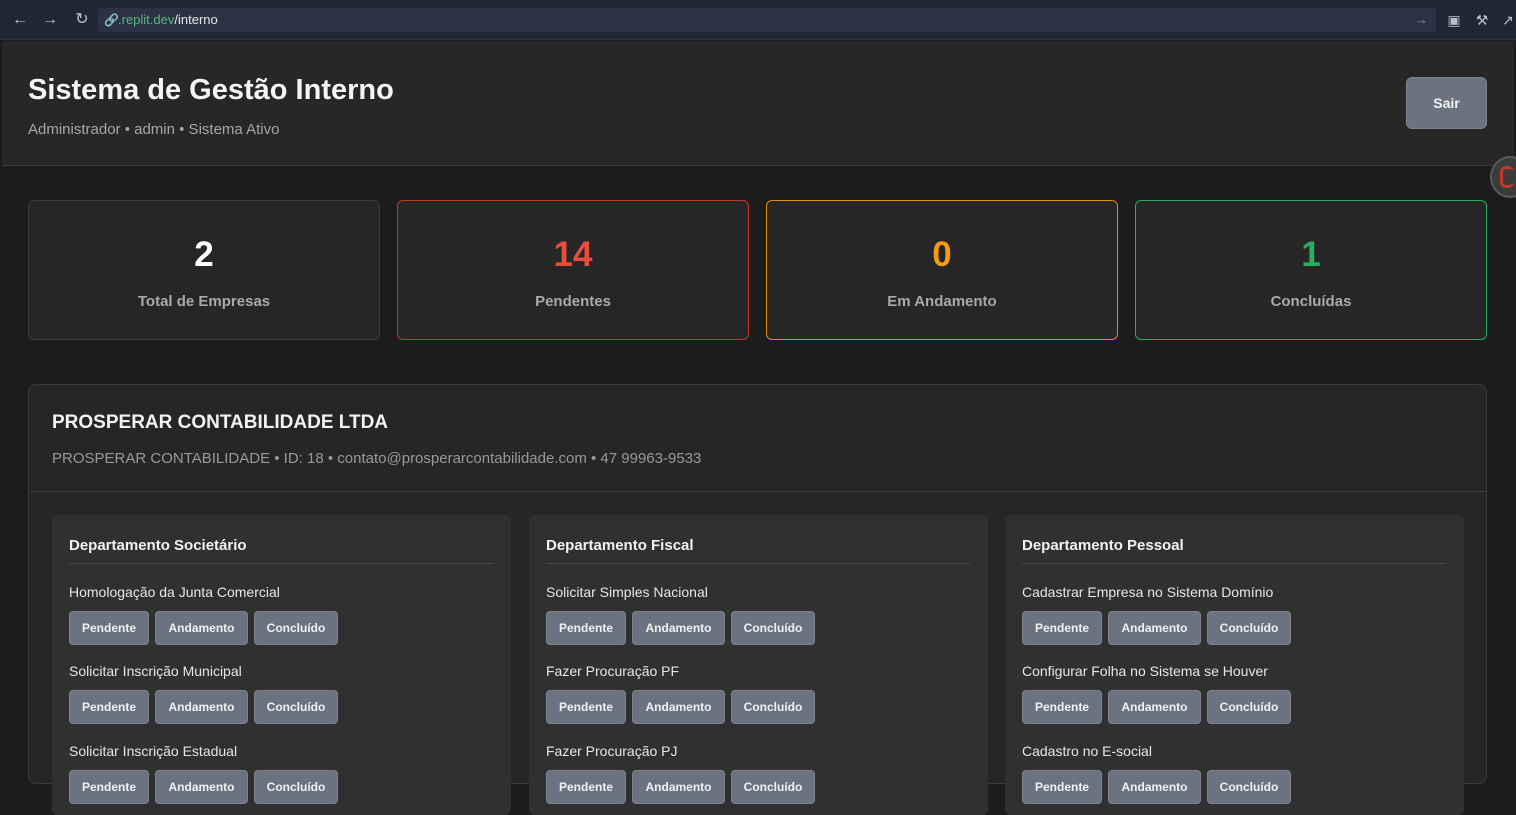 The image size is (1516, 815). What do you see at coordinates (153, 751) in the screenshot?
I see `task-name: Solicitar Inscrição Estadual` at bounding box center [153, 751].